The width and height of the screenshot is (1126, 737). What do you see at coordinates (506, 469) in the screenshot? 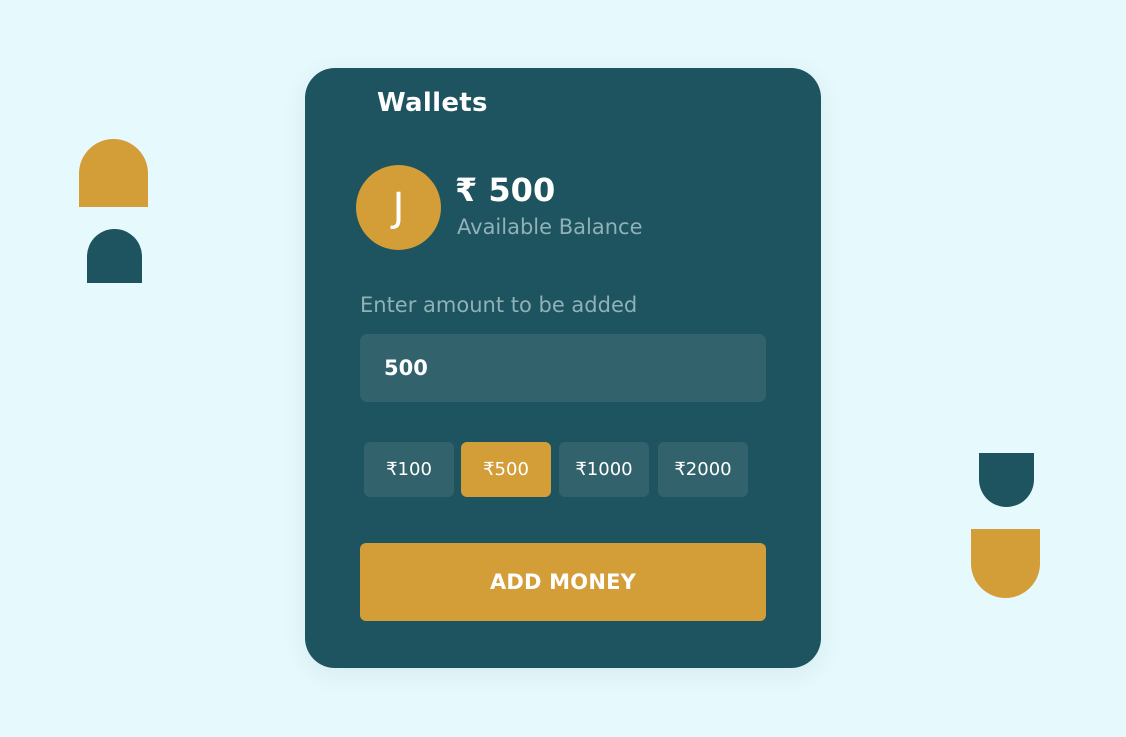
I see `preset-500-button: ₹500` at bounding box center [506, 469].